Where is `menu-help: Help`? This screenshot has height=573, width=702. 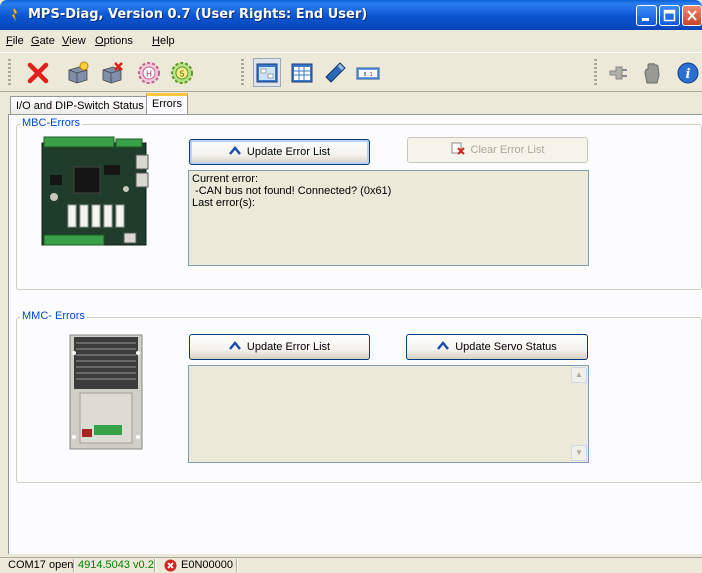
menu-help: Help is located at coordinates (163, 41).